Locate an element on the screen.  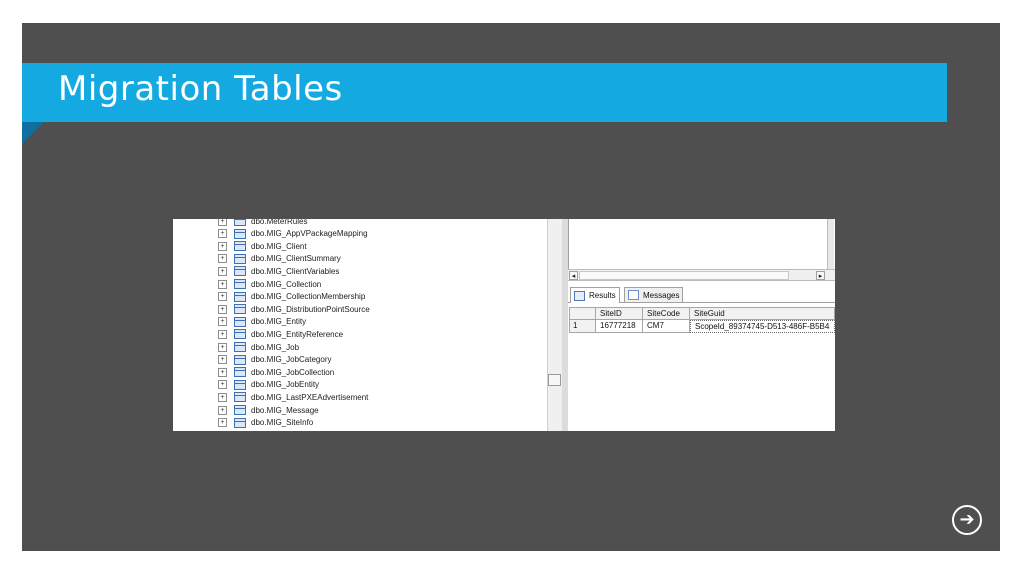
grid-header-row: SiteID SiteCode SiteGuid is located at coordinates (702, 313).